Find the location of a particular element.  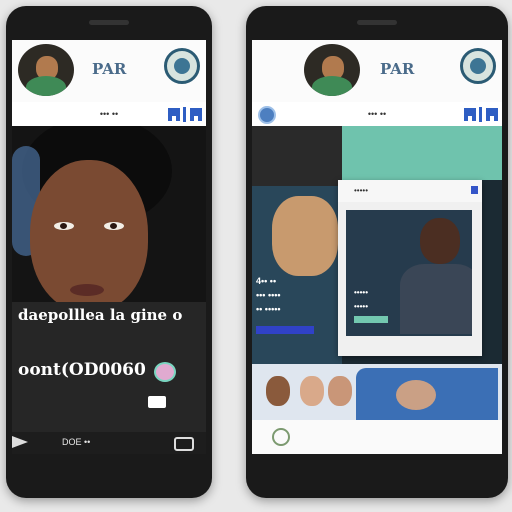

bottom-nav is located at coordinates (377, 437).